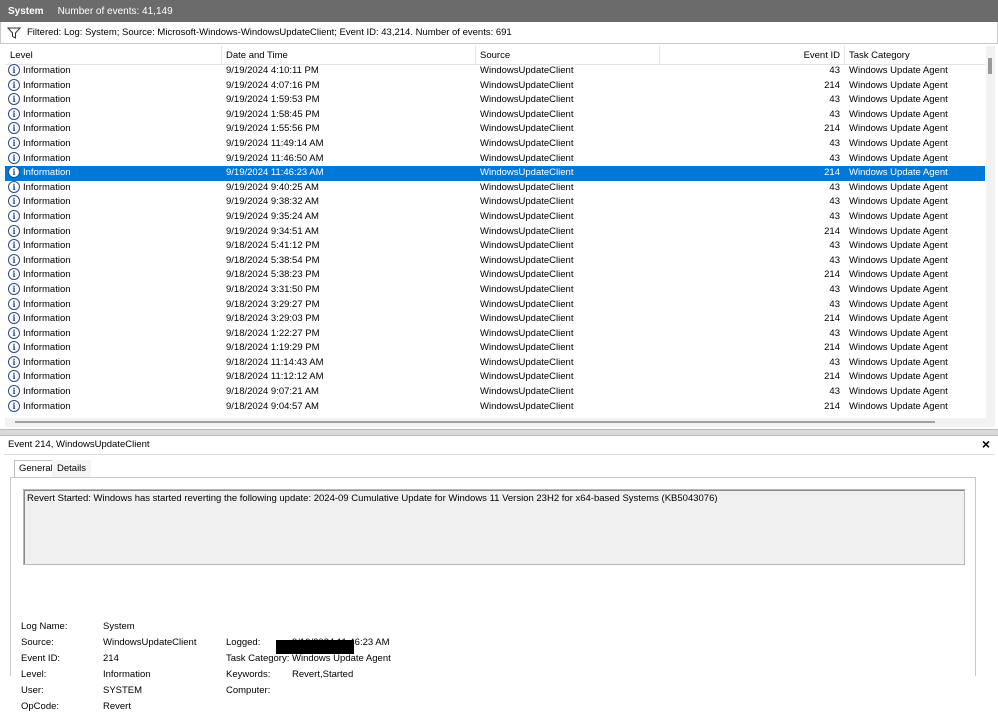 The image size is (998, 713). I want to click on value-source: WindowsUpdateClient, so click(149, 643).